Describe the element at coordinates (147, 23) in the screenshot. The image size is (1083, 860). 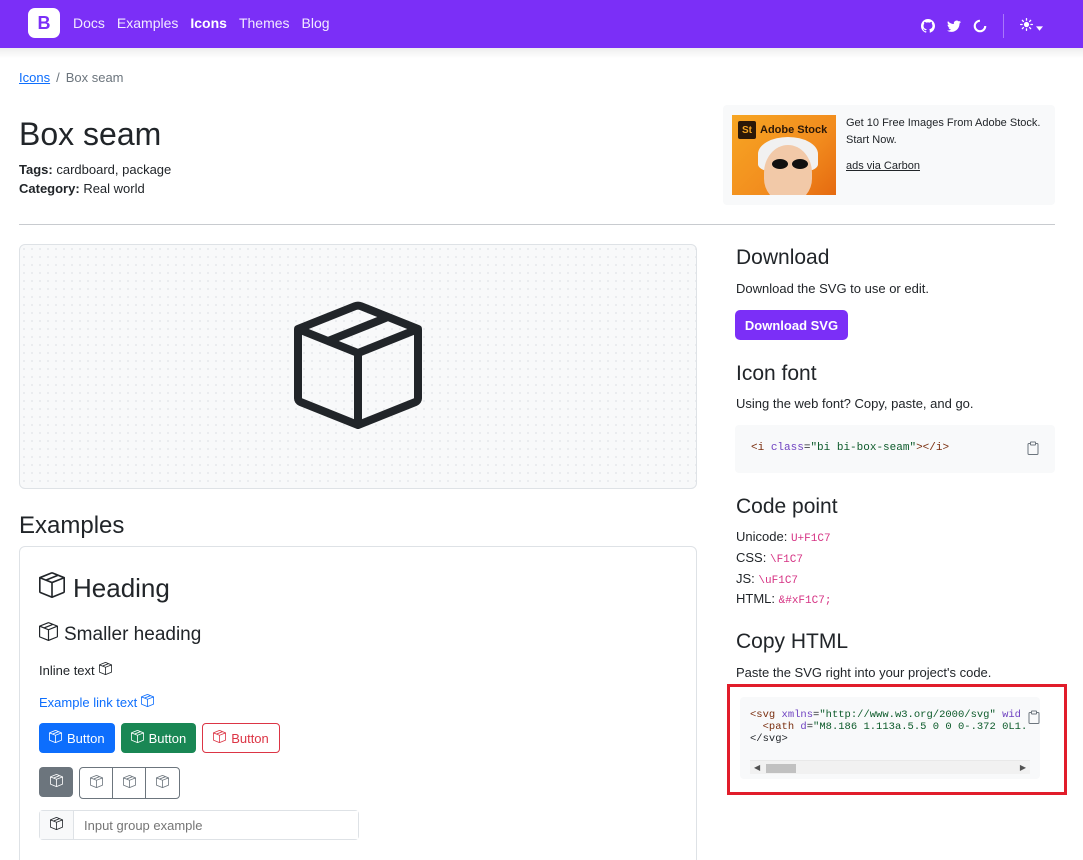
I see `nav-link-examples: Examples` at that location.